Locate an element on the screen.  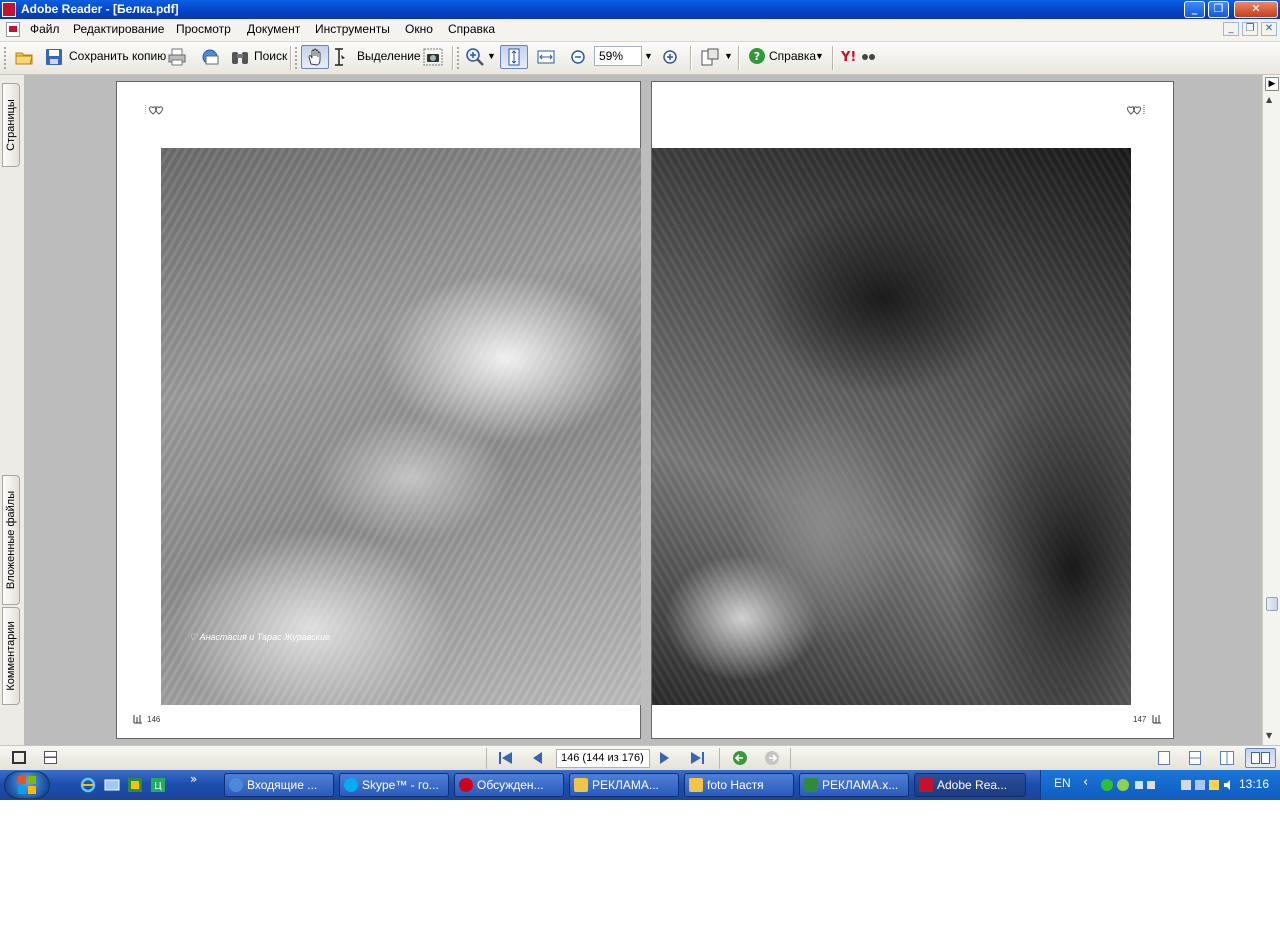
bar-ornament-icon is located at coordinates (1156, 719).